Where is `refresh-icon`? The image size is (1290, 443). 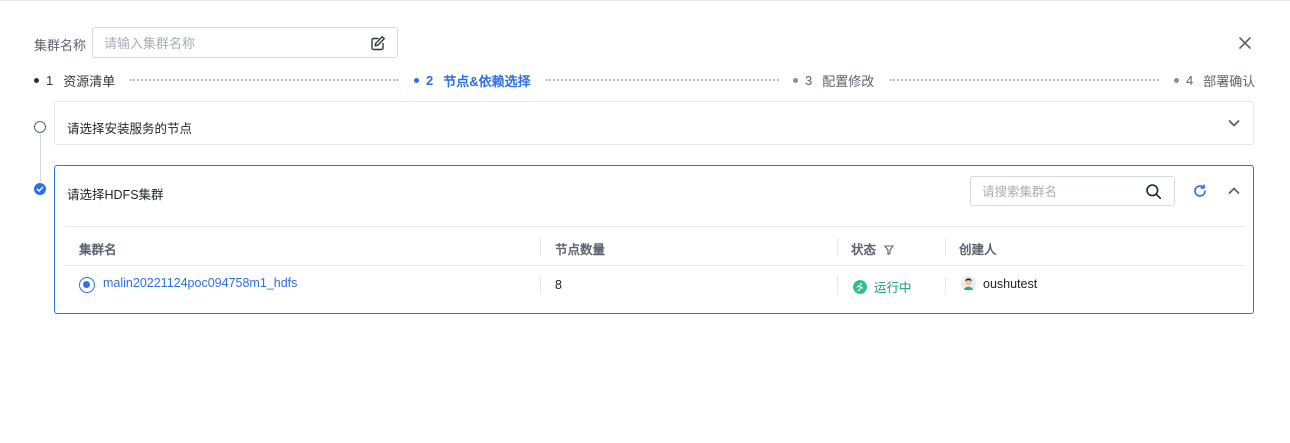 refresh-icon is located at coordinates (1200, 191).